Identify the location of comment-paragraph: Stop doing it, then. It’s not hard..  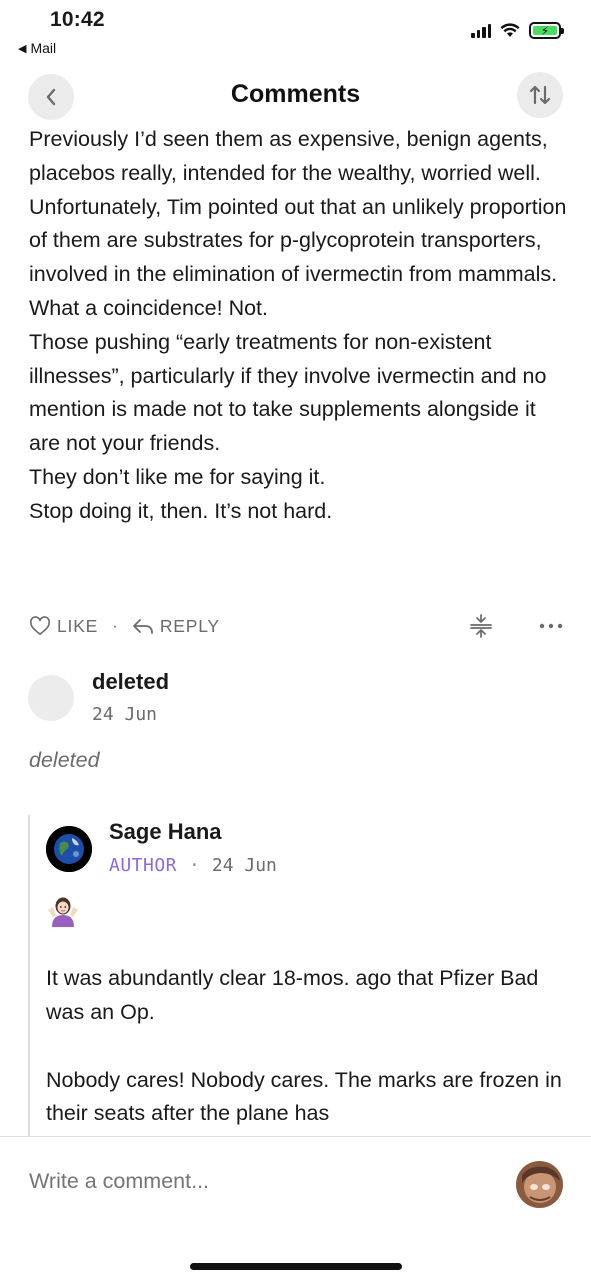
(181, 510).